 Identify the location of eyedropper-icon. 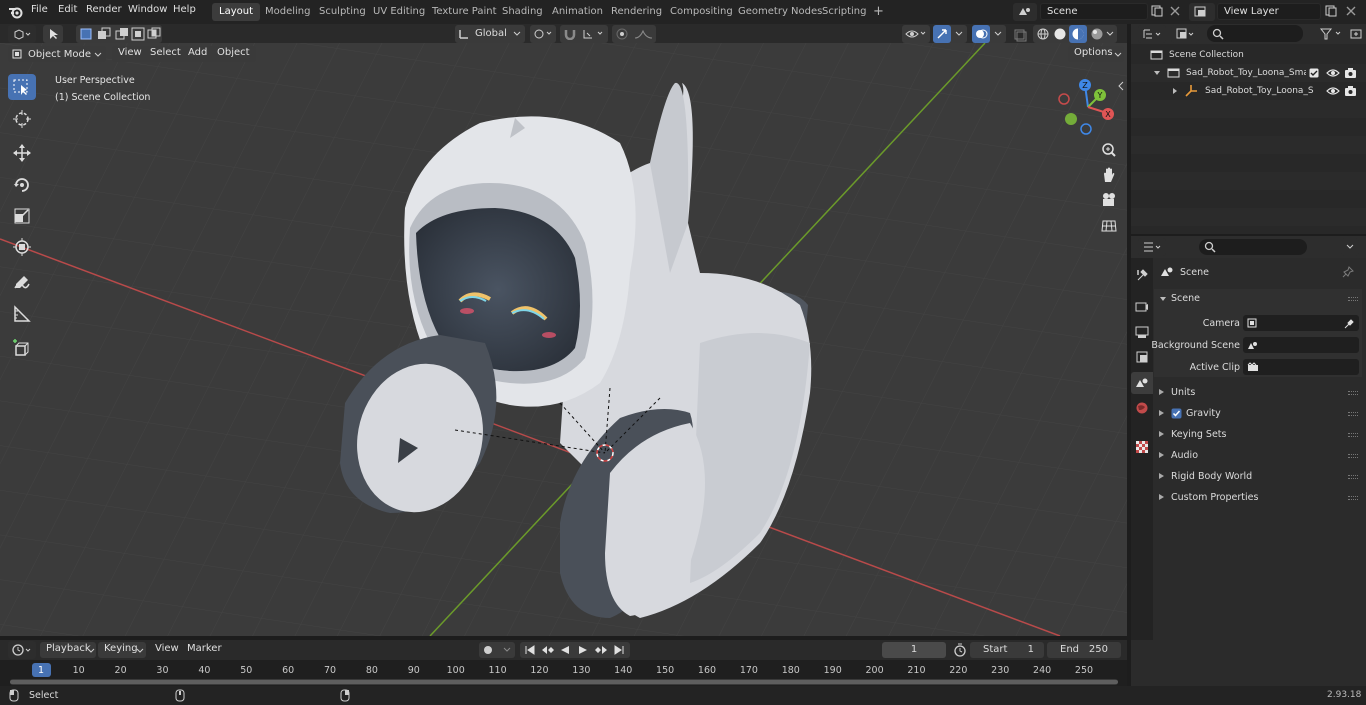
(1349, 324).